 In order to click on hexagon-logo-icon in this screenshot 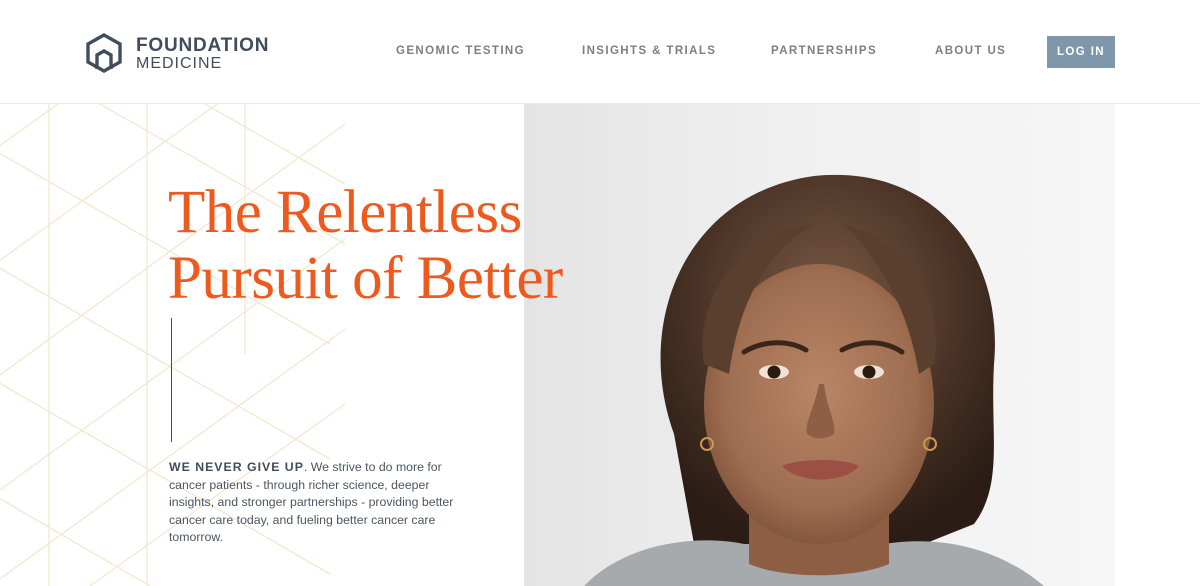, I will do `click(104, 53)`.